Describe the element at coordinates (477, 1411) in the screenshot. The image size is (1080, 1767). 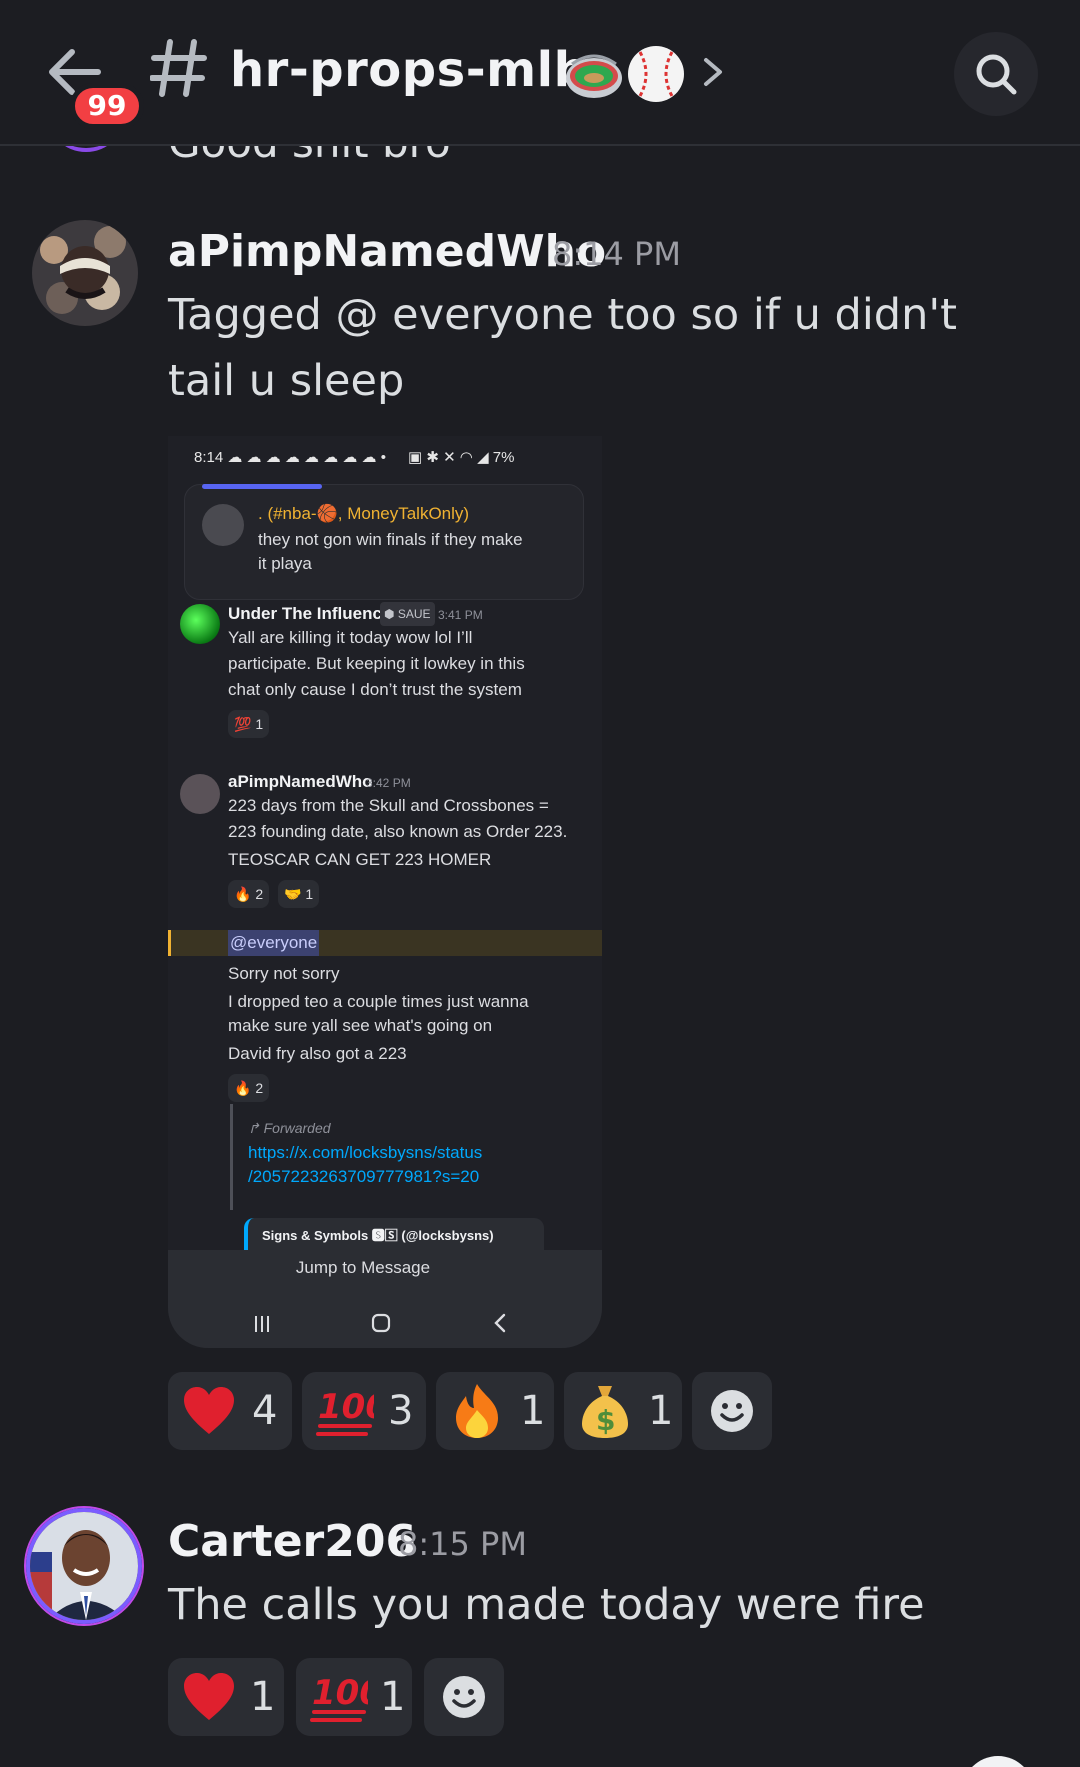
I see `fire-icon` at that location.